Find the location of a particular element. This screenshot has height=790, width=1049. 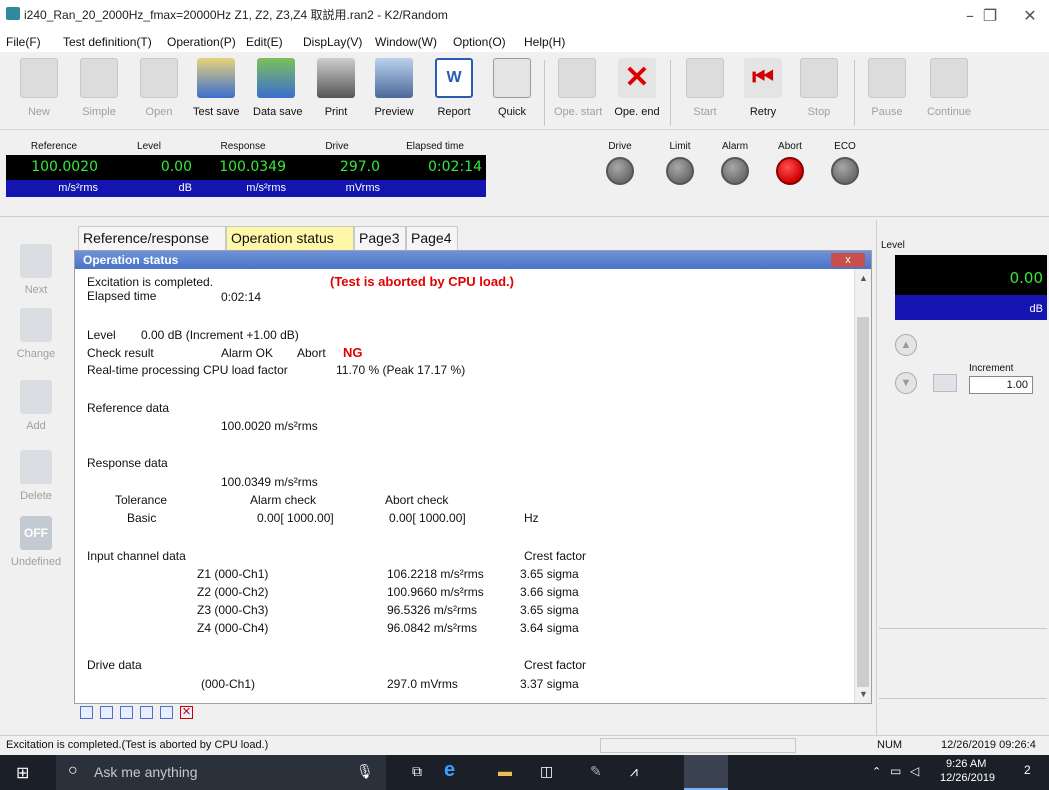

check-result-label: Check result is located at coordinates (120, 353).